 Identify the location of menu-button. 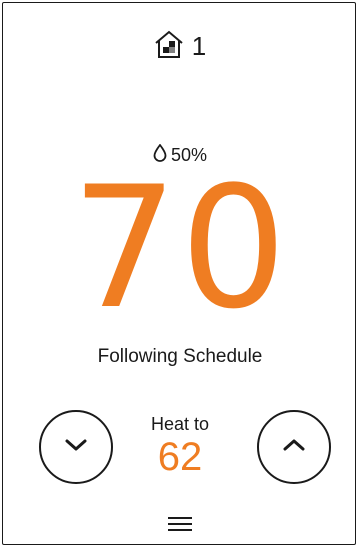
(180, 526).